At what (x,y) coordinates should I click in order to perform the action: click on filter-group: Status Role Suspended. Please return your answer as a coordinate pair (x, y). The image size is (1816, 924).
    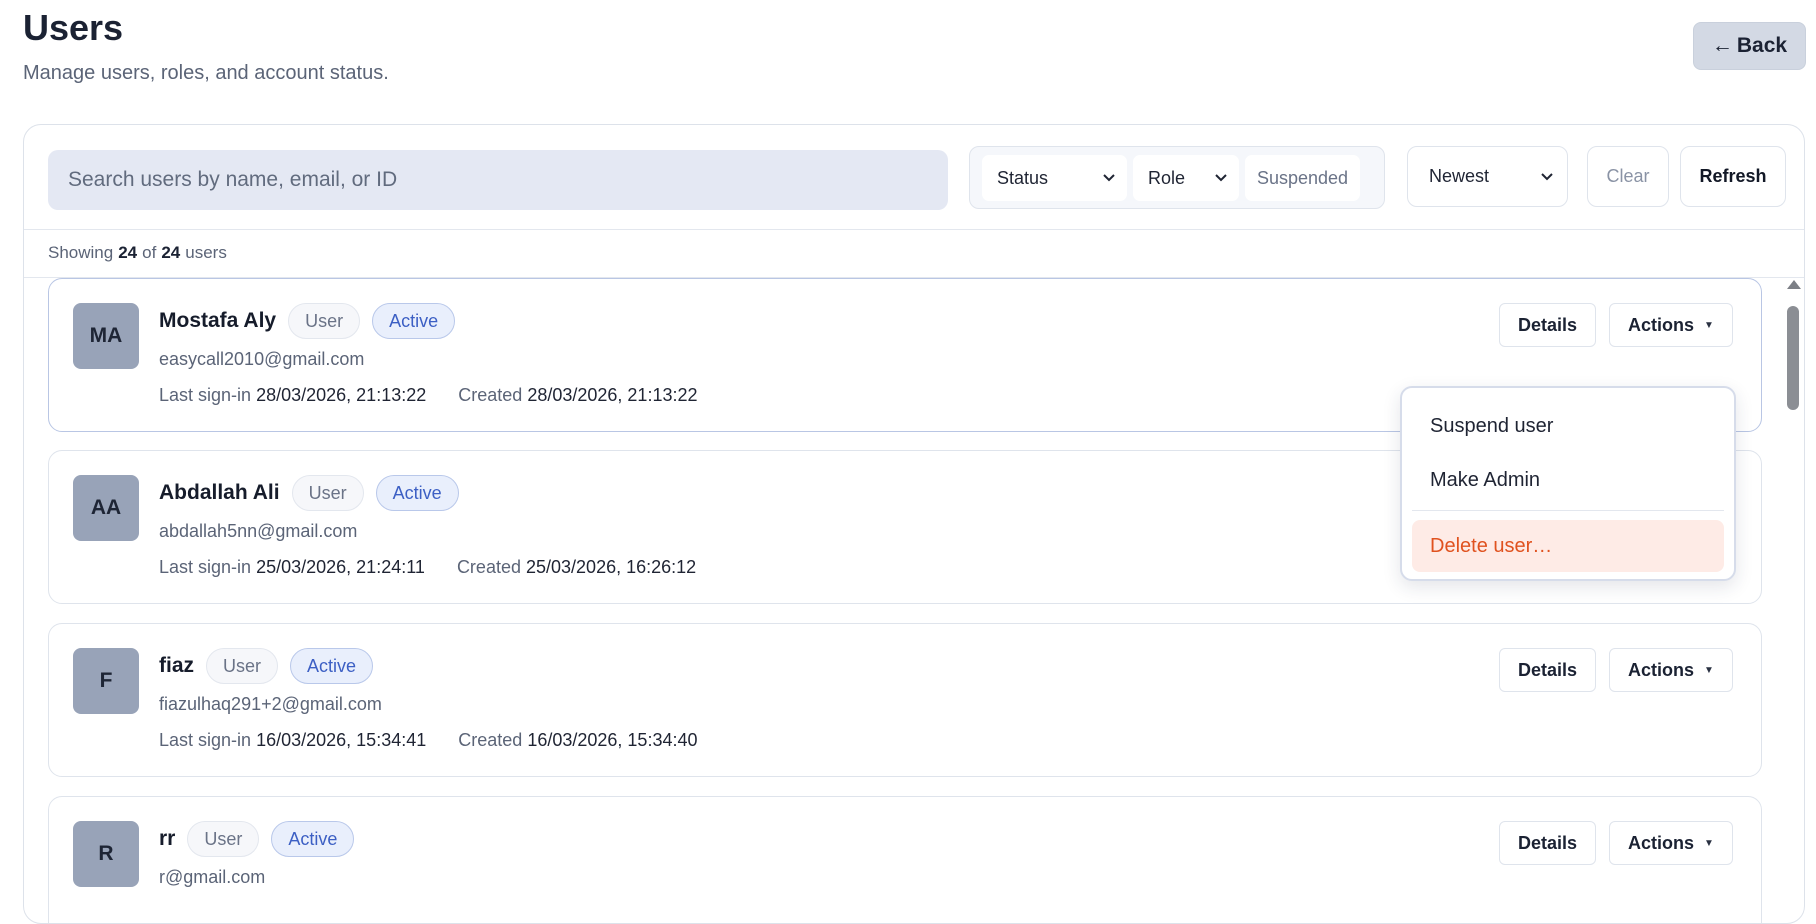
    Looking at the image, I should click on (1177, 177).